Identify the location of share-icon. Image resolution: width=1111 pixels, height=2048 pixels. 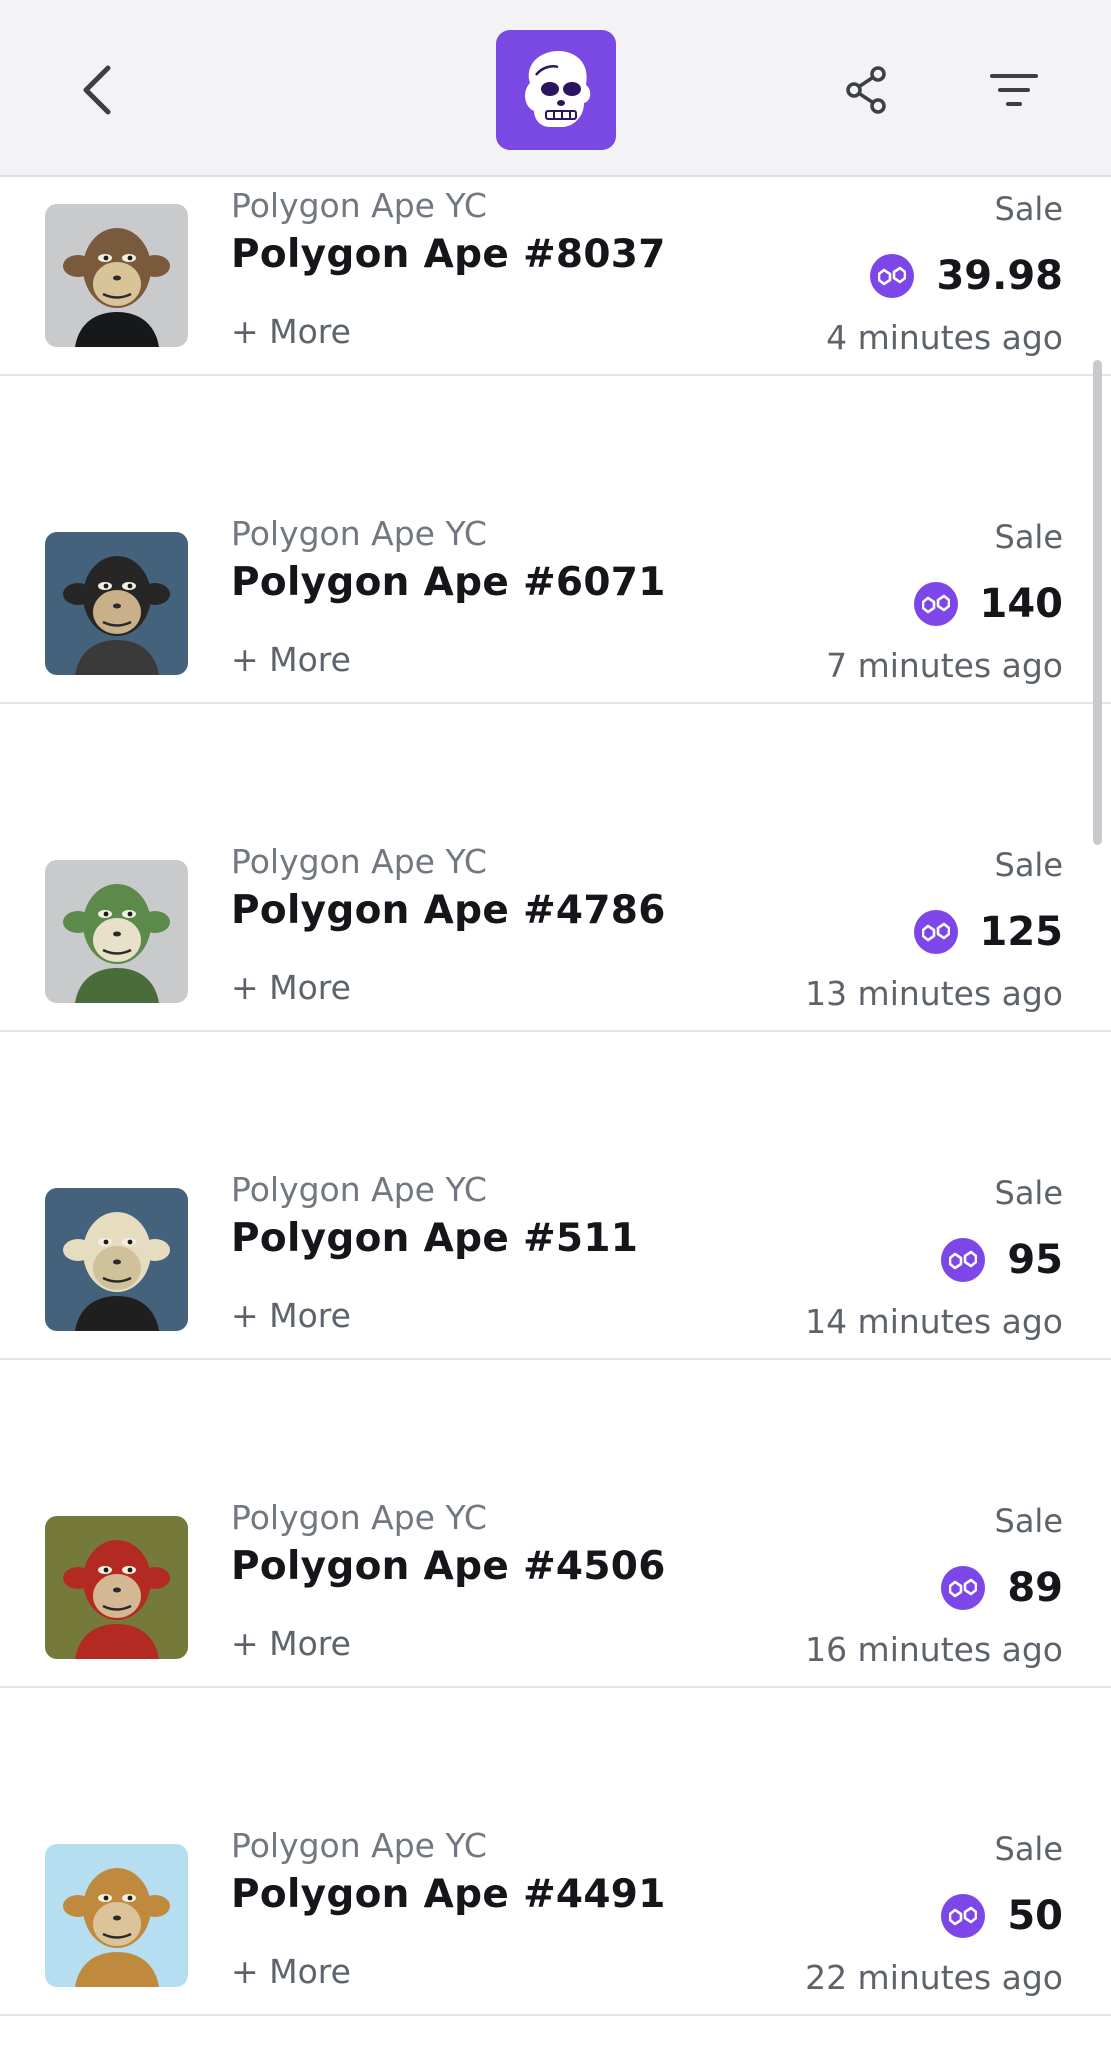
(866, 90).